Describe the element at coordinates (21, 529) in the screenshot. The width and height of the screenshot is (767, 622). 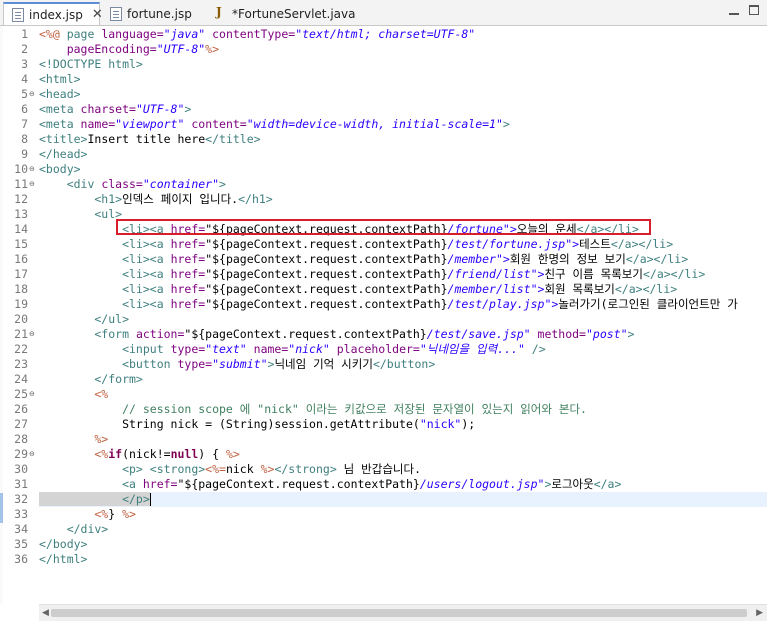
I see `line-number: 34` at that location.